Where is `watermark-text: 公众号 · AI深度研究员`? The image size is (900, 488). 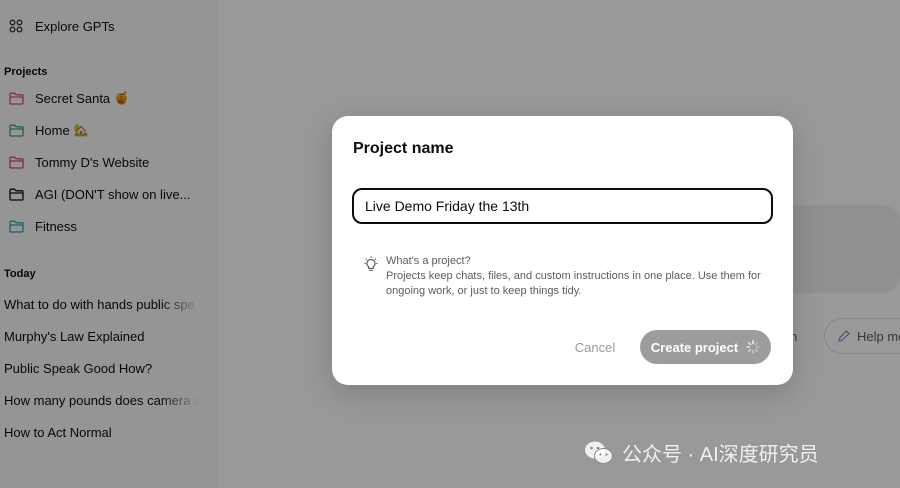
watermark-text: 公众号 · AI深度研究员 is located at coordinates (720, 455).